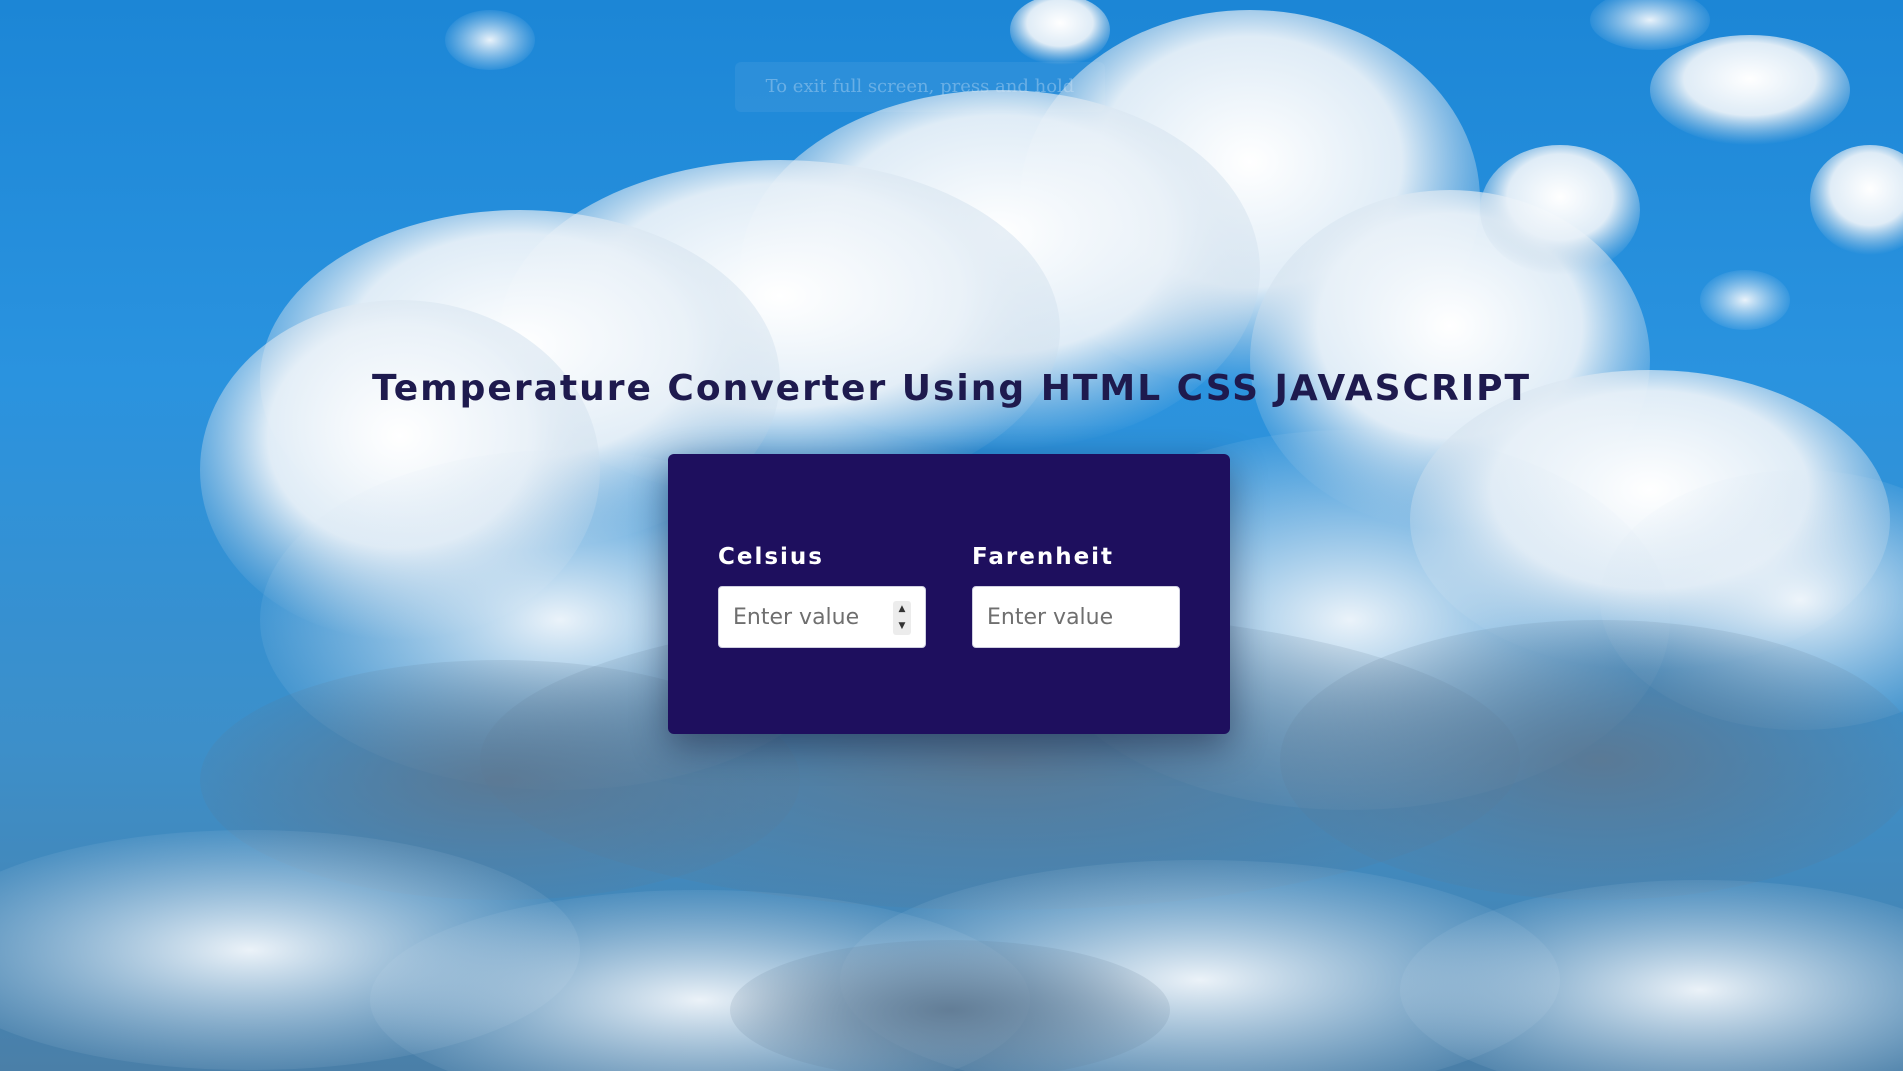 Image resolution: width=1903 pixels, height=1071 pixels. I want to click on spinner-down-icon: ▼, so click(902, 626).